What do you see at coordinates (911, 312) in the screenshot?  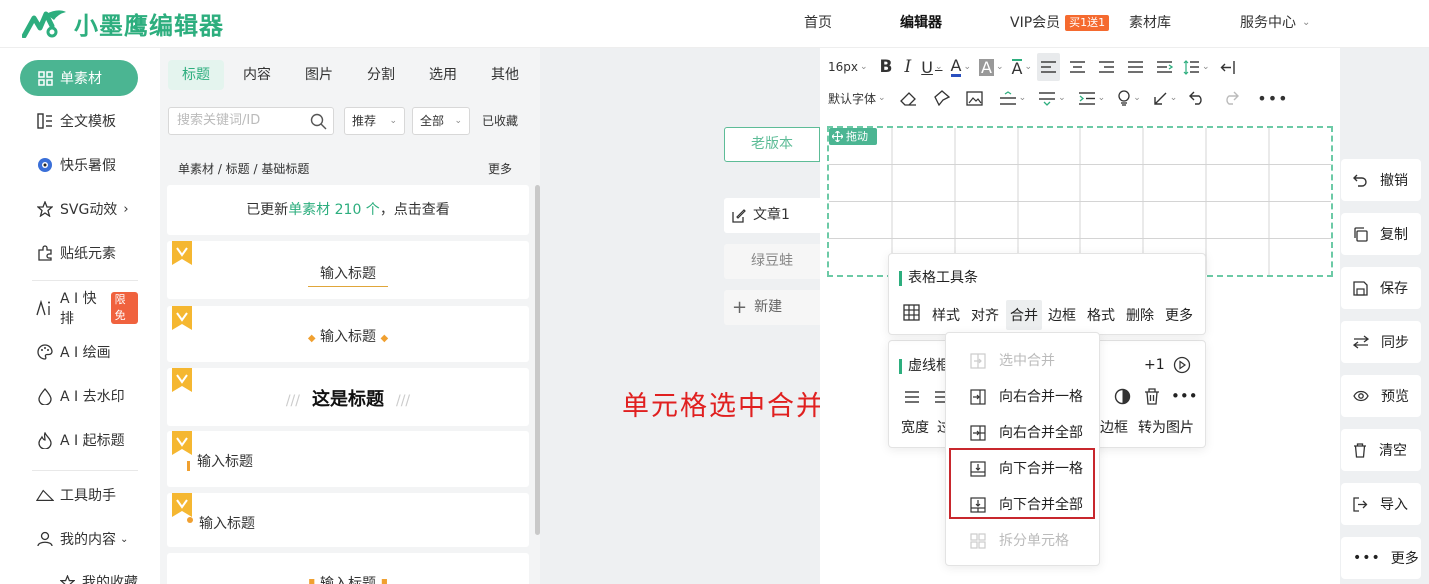 I see `table-icon` at bounding box center [911, 312].